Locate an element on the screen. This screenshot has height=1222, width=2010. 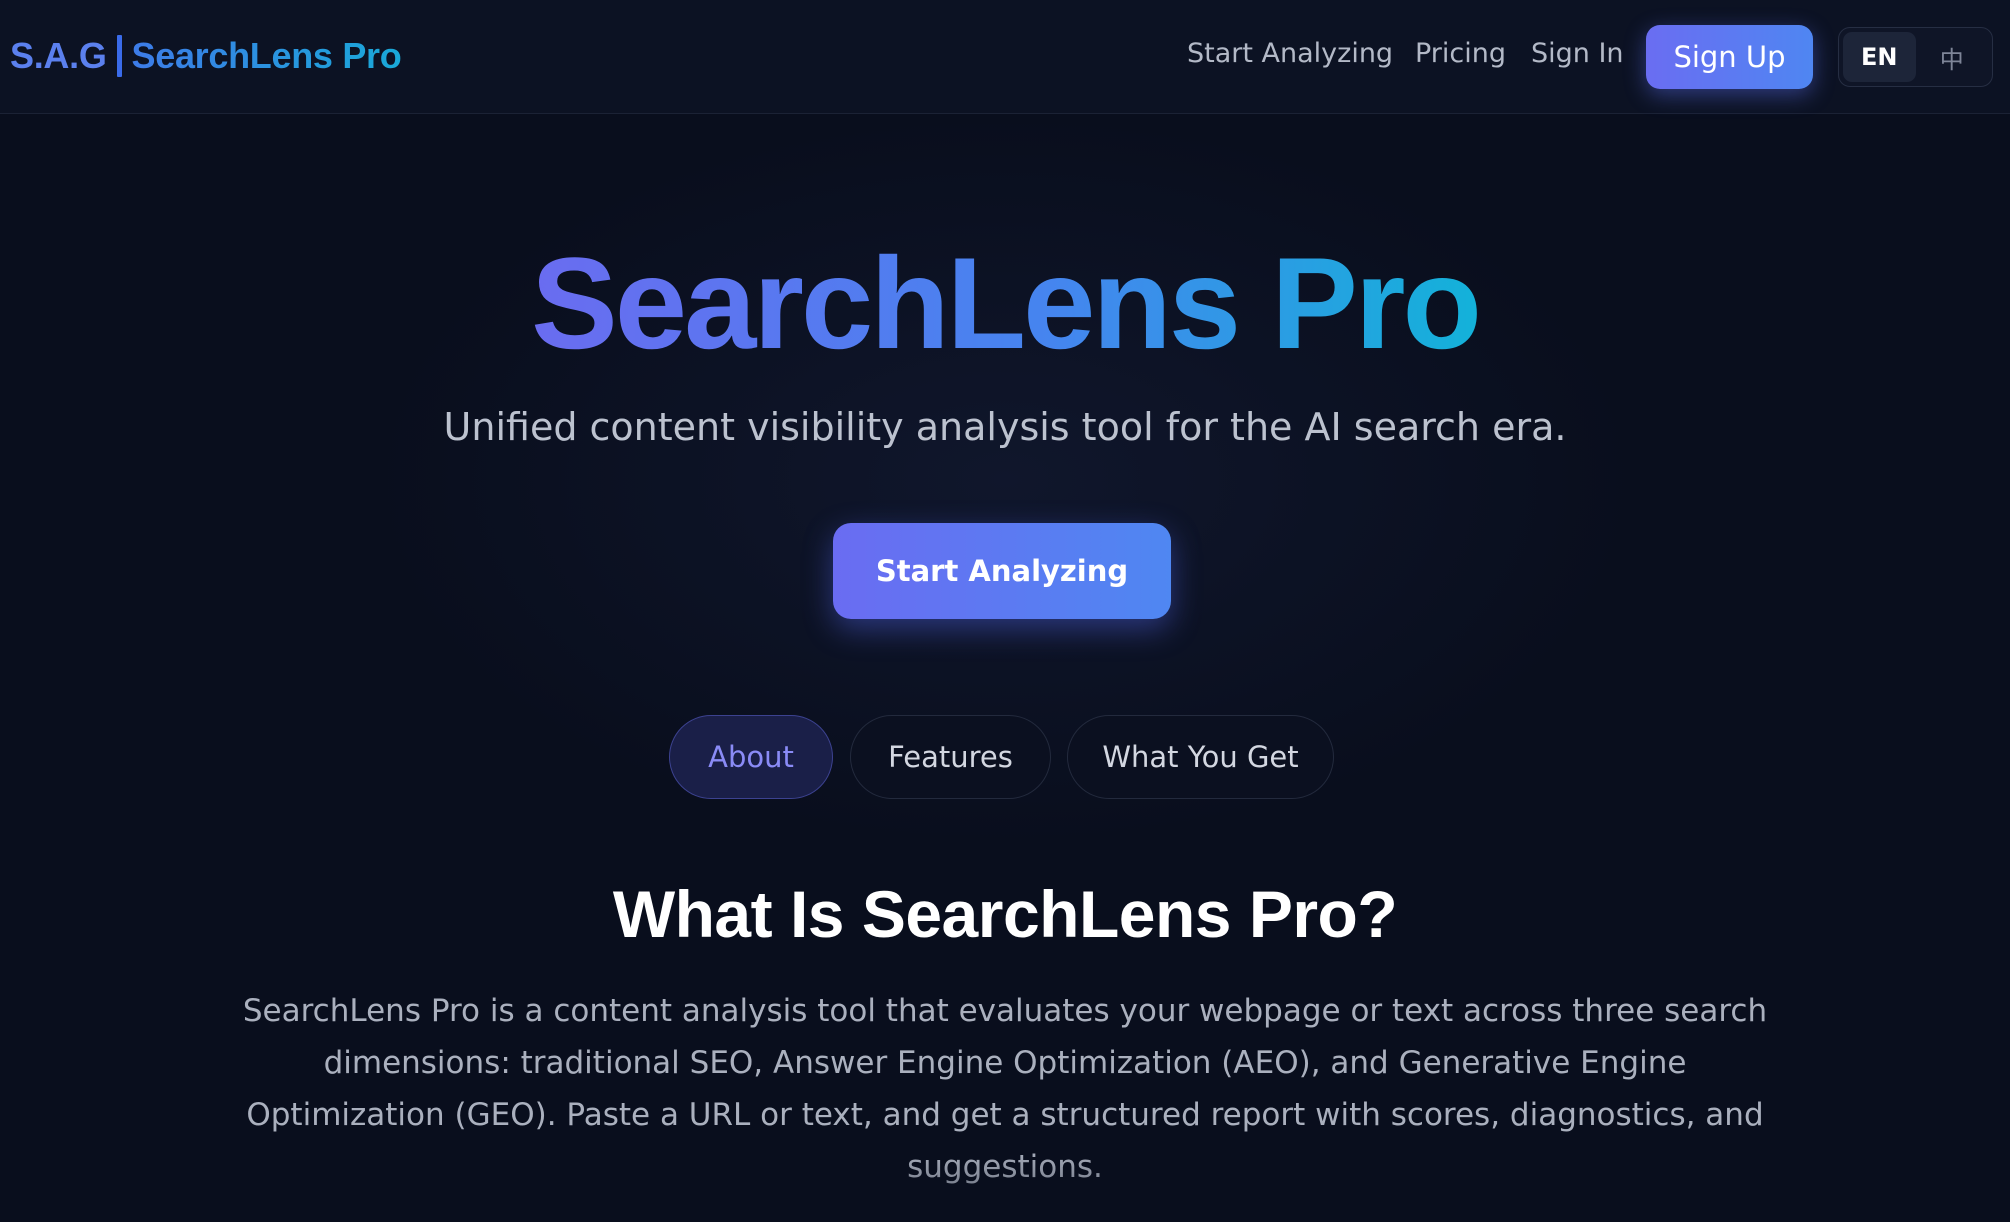
tab-about: About is located at coordinates (751, 757).